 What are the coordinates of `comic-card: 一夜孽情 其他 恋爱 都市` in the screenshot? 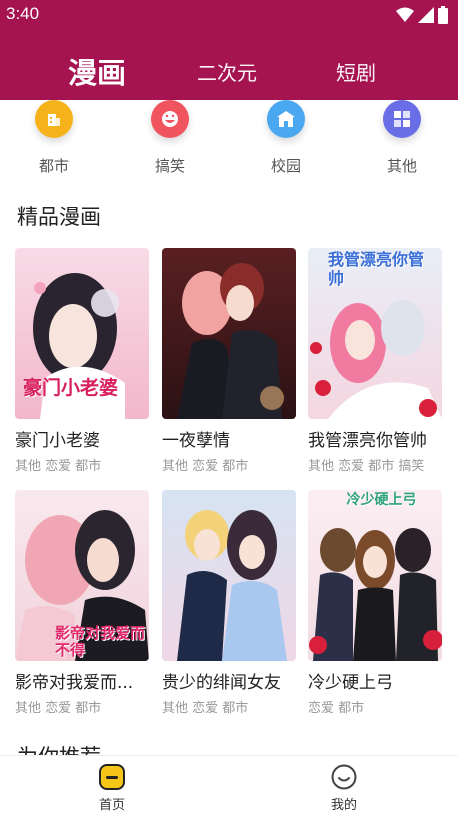 It's located at (229, 361).